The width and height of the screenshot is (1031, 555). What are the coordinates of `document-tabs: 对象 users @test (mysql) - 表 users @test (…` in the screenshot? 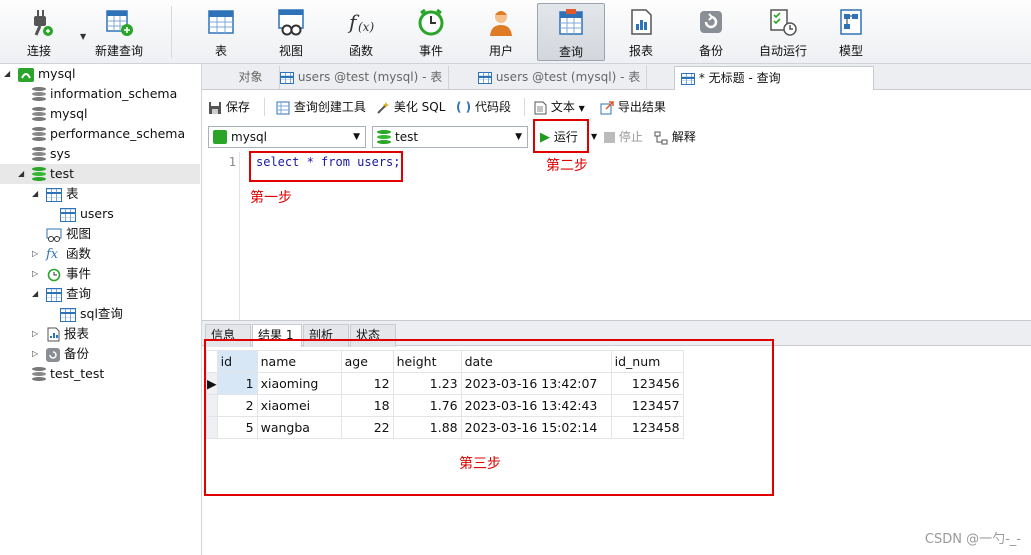 It's located at (616, 77).